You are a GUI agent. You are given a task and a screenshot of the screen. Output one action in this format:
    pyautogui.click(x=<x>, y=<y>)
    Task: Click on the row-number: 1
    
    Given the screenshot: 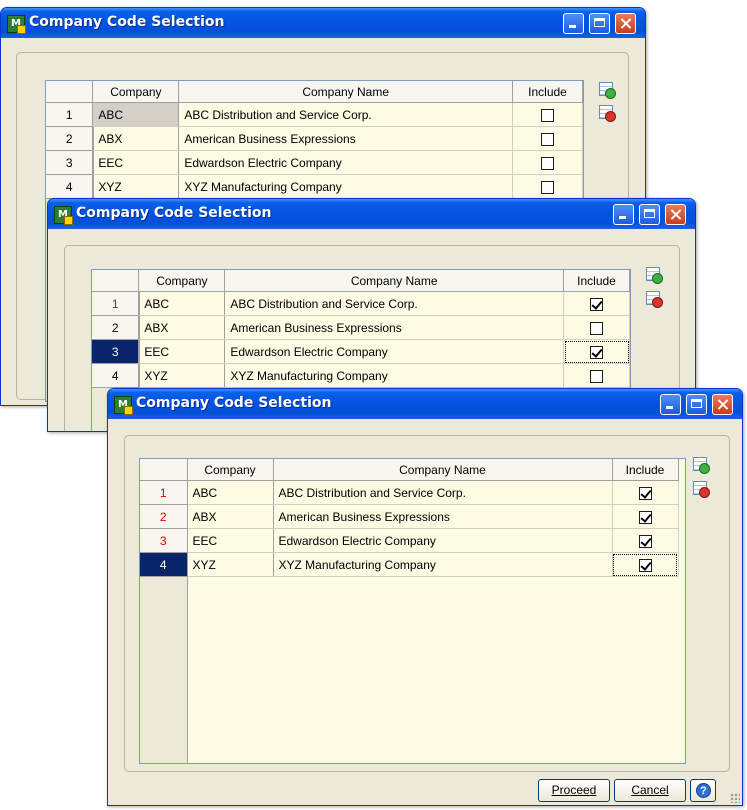 What is the action you would take?
    pyautogui.click(x=70, y=114)
    